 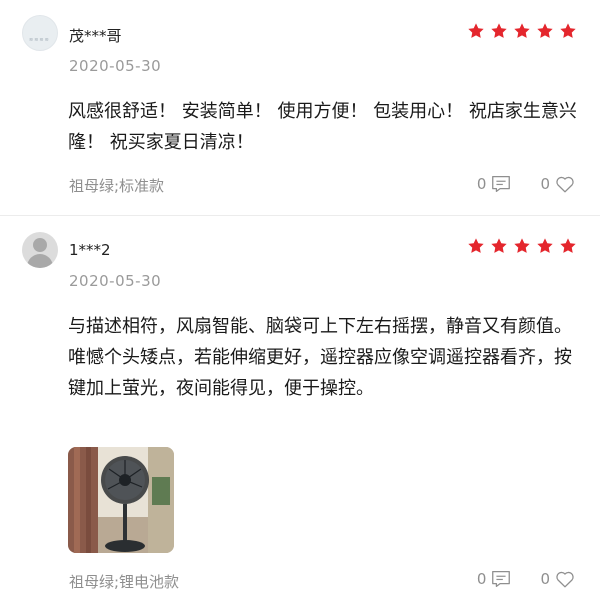 I want to click on fan-photo-image, so click(x=121, y=500).